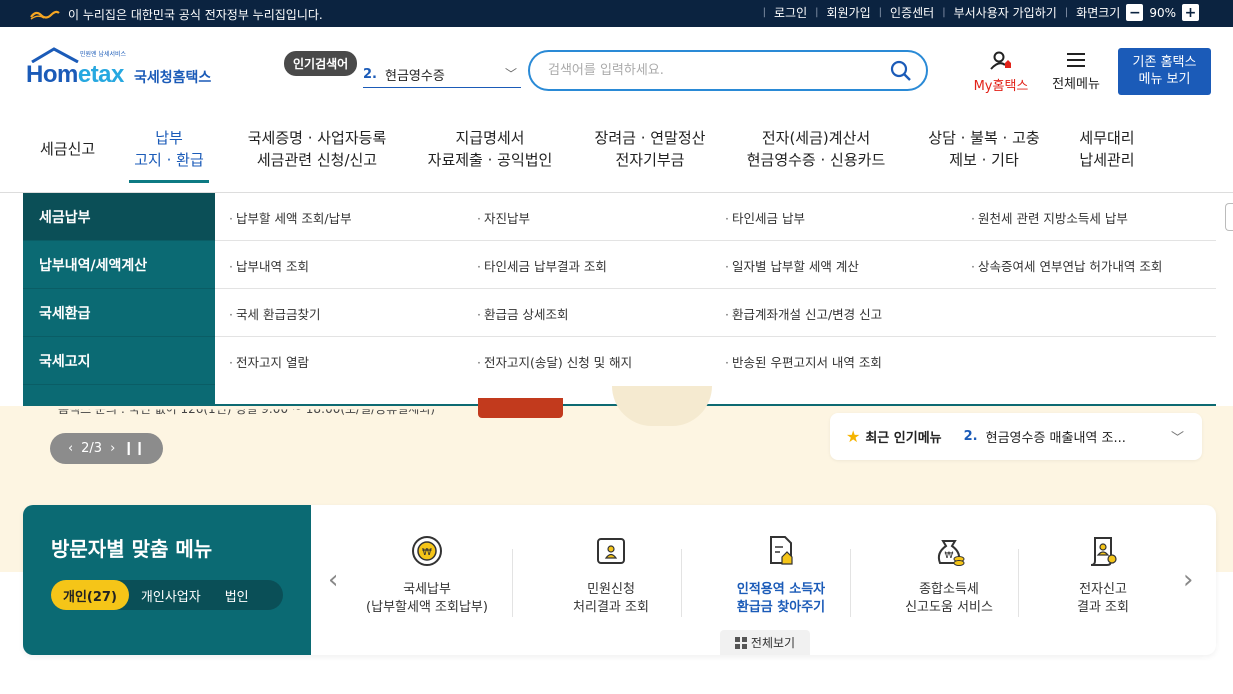 This screenshot has width=1233, height=694. I want to click on gnb-label: 납세관리, so click(1107, 160).